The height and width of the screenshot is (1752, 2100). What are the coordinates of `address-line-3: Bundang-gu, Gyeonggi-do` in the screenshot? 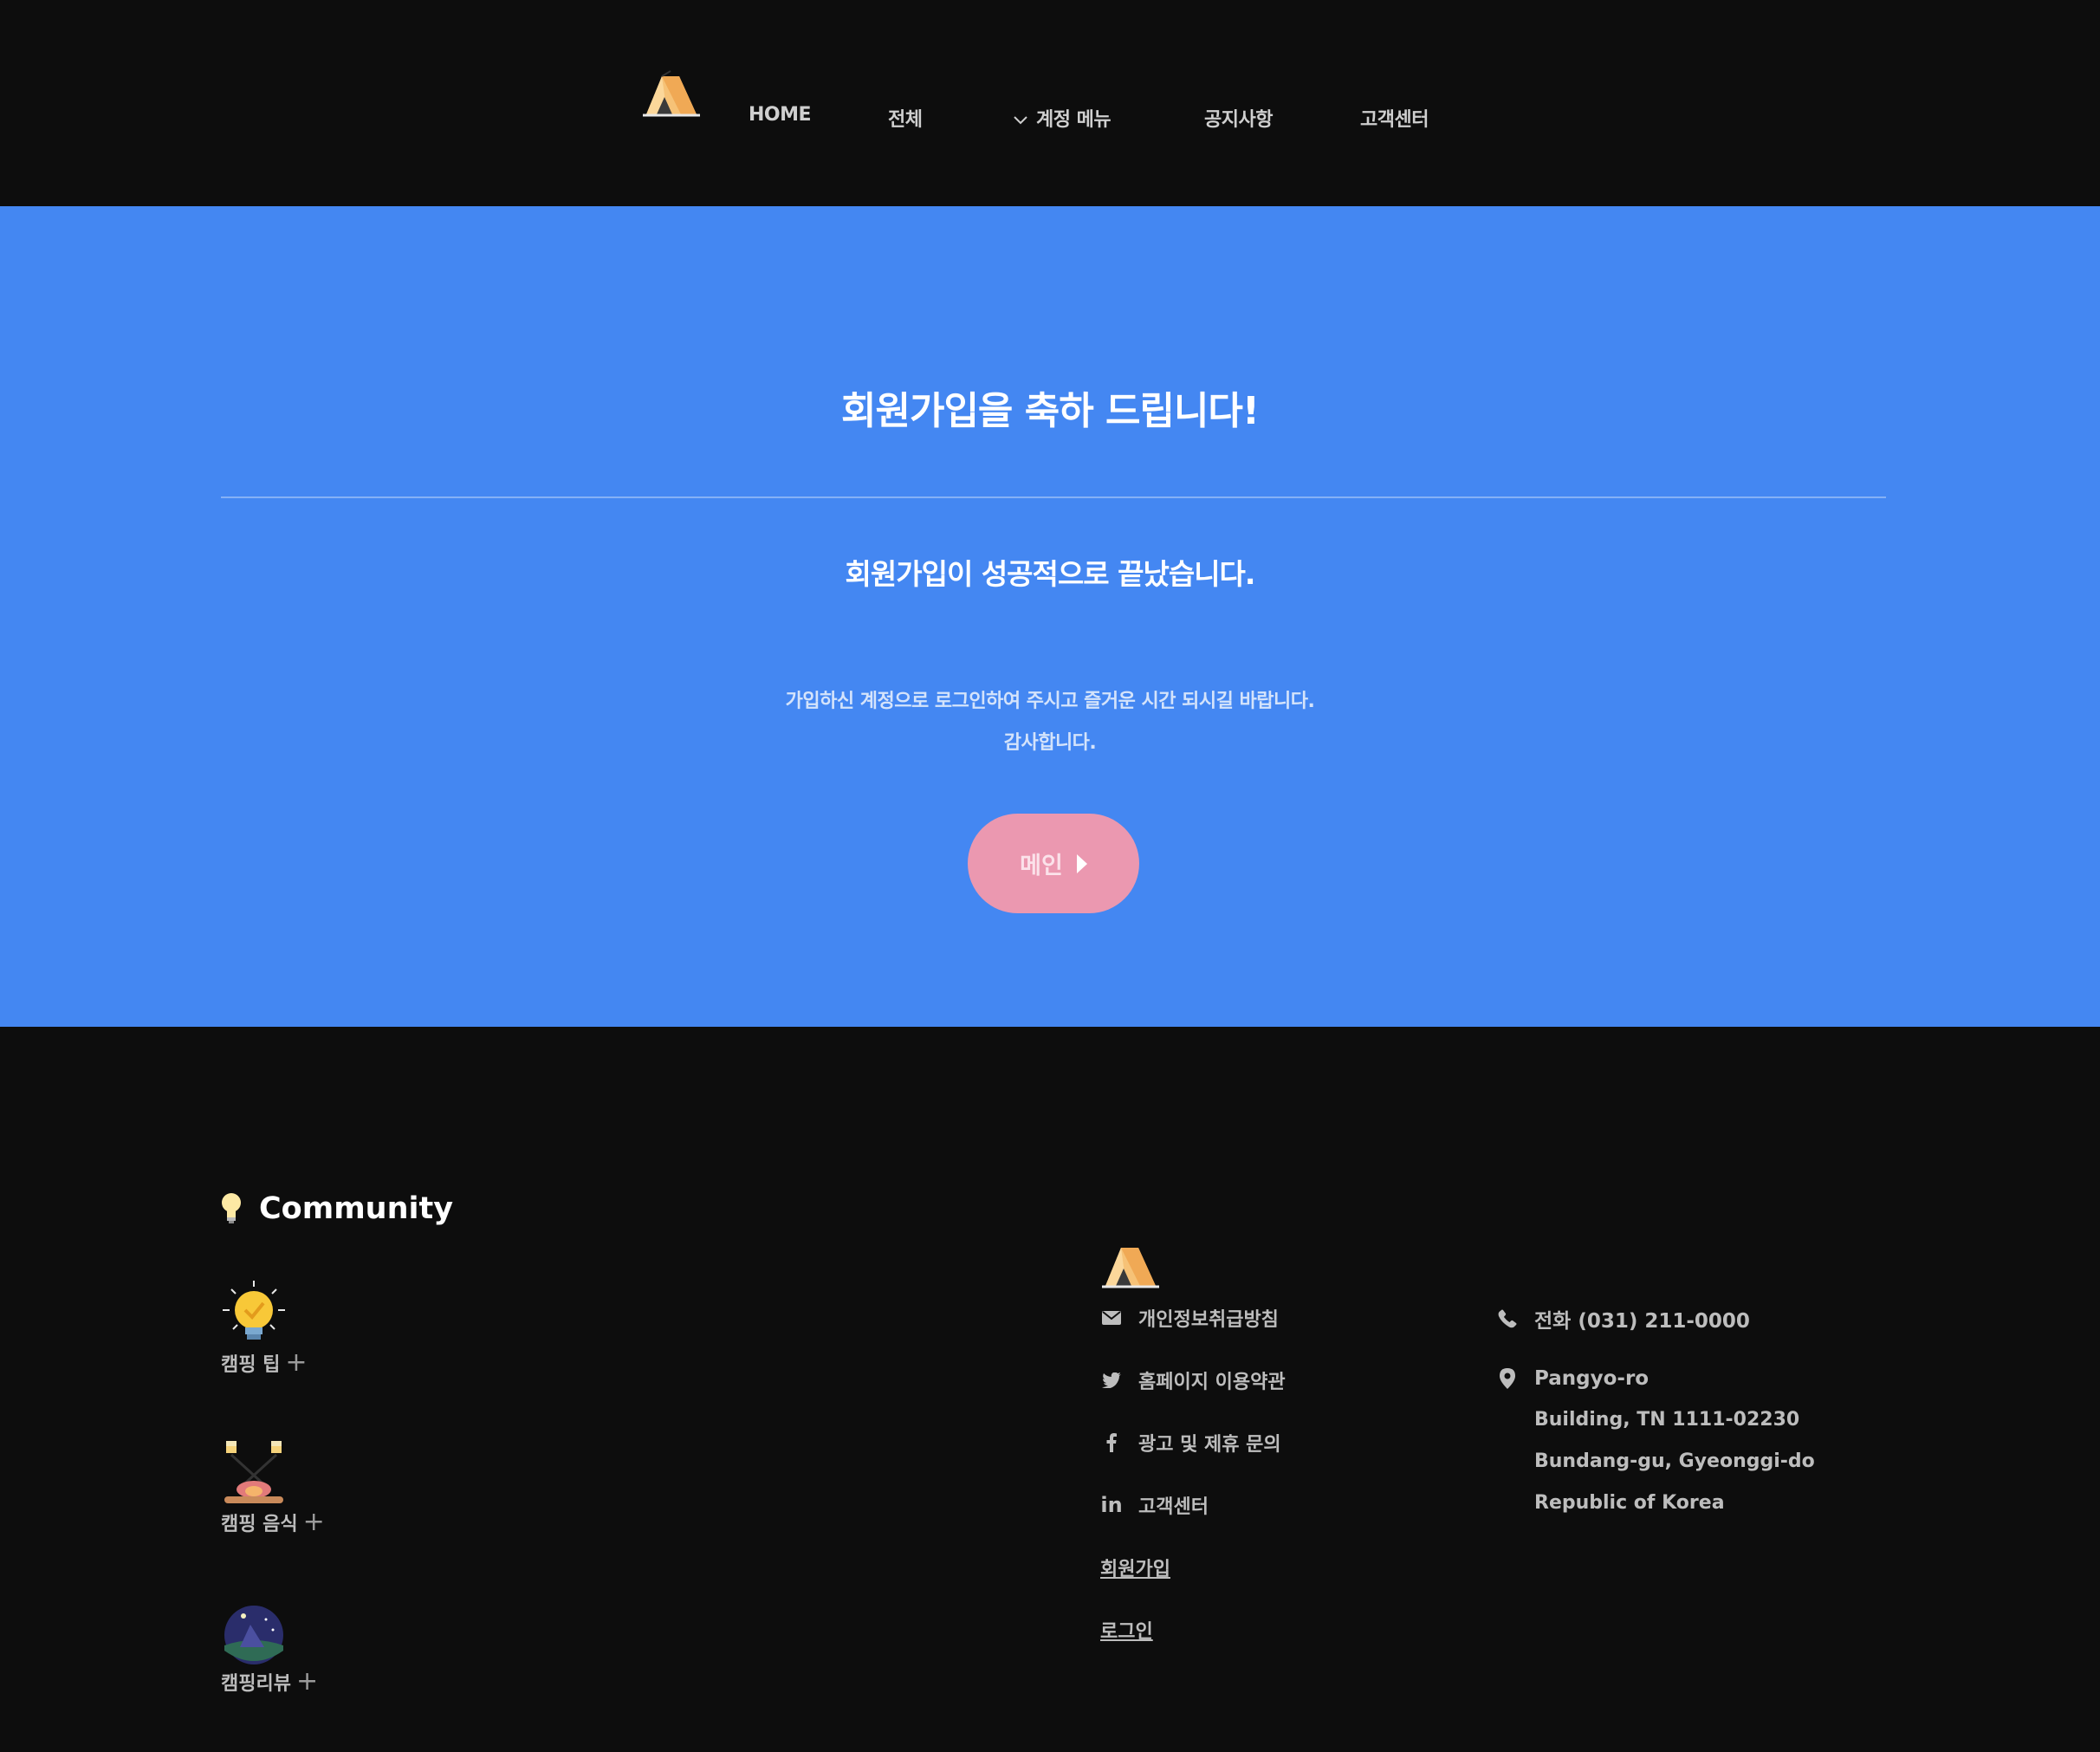 It's located at (1674, 1461).